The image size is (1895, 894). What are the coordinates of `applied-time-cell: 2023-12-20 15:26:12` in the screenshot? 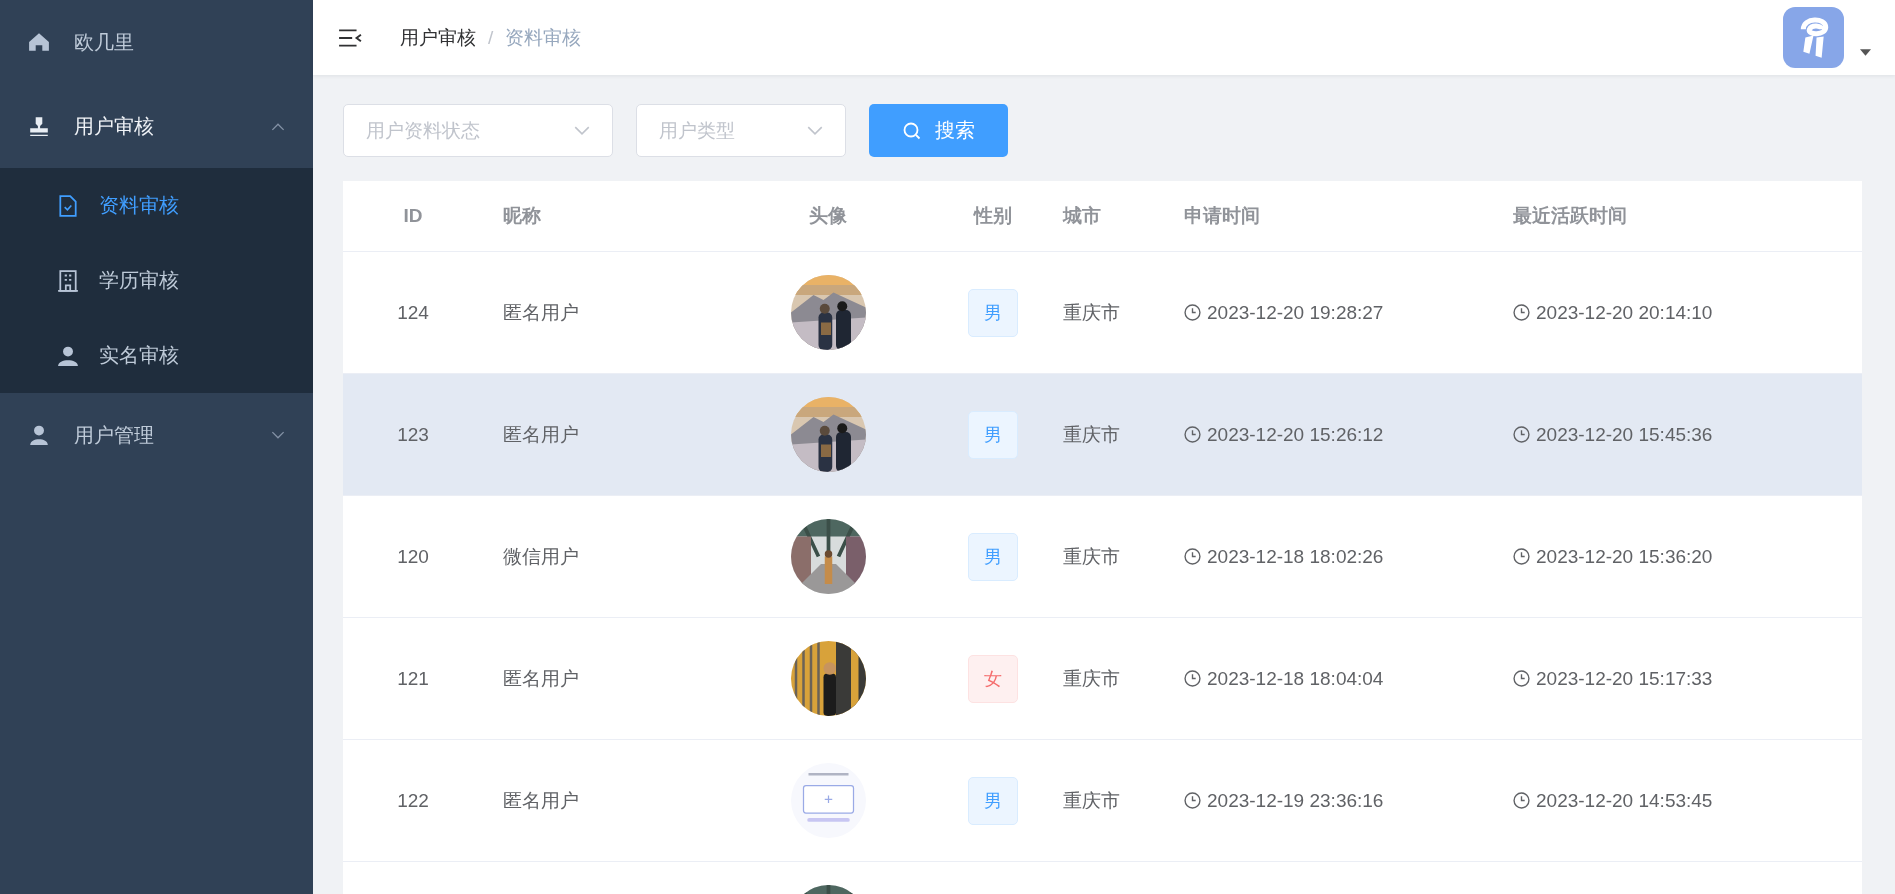 It's located at (1295, 434).